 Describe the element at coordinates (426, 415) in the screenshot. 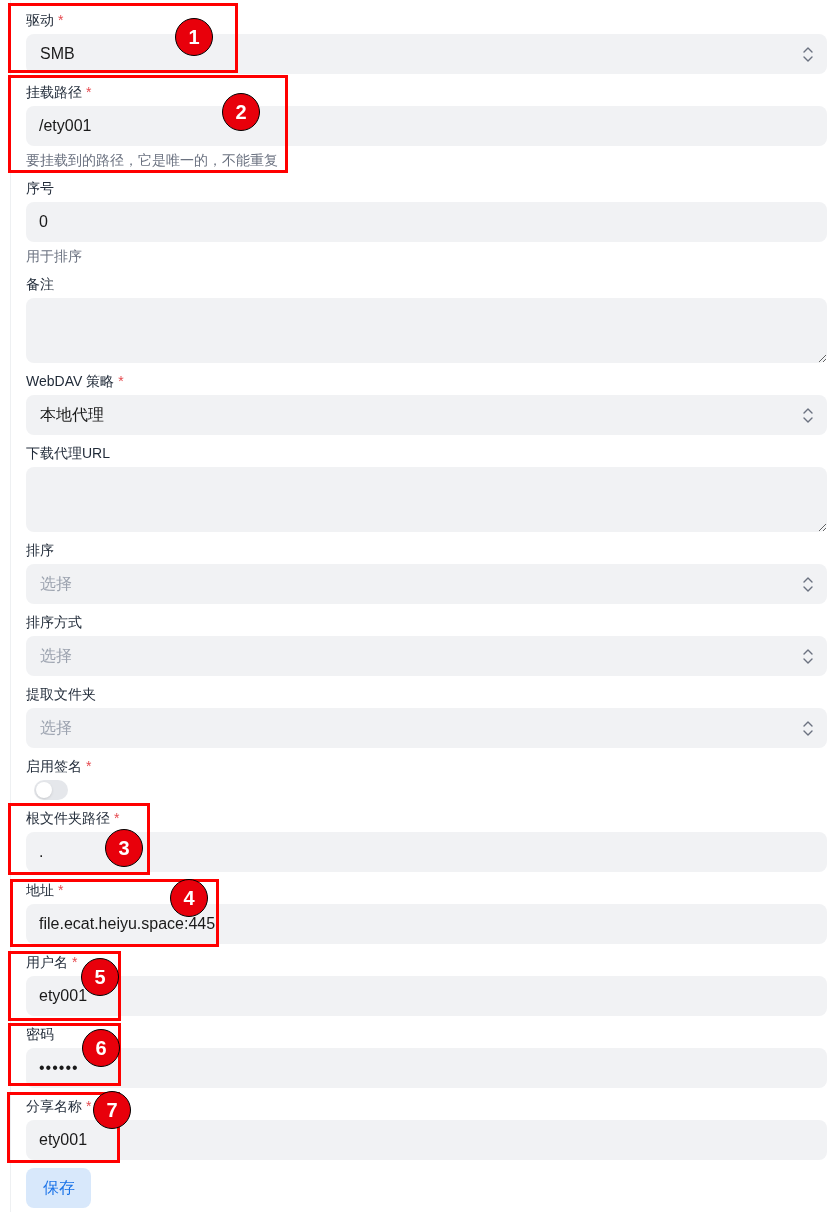

I see `select-field: 本地代理` at that location.